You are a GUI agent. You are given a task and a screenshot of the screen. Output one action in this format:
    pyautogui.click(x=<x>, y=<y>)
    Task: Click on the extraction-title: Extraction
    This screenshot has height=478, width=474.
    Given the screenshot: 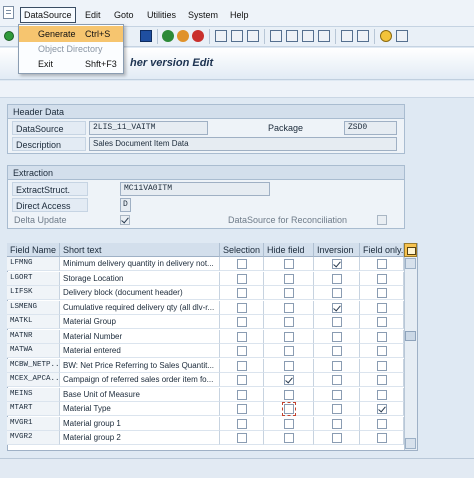 What is the action you would take?
    pyautogui.click(x=206, y=173)
    